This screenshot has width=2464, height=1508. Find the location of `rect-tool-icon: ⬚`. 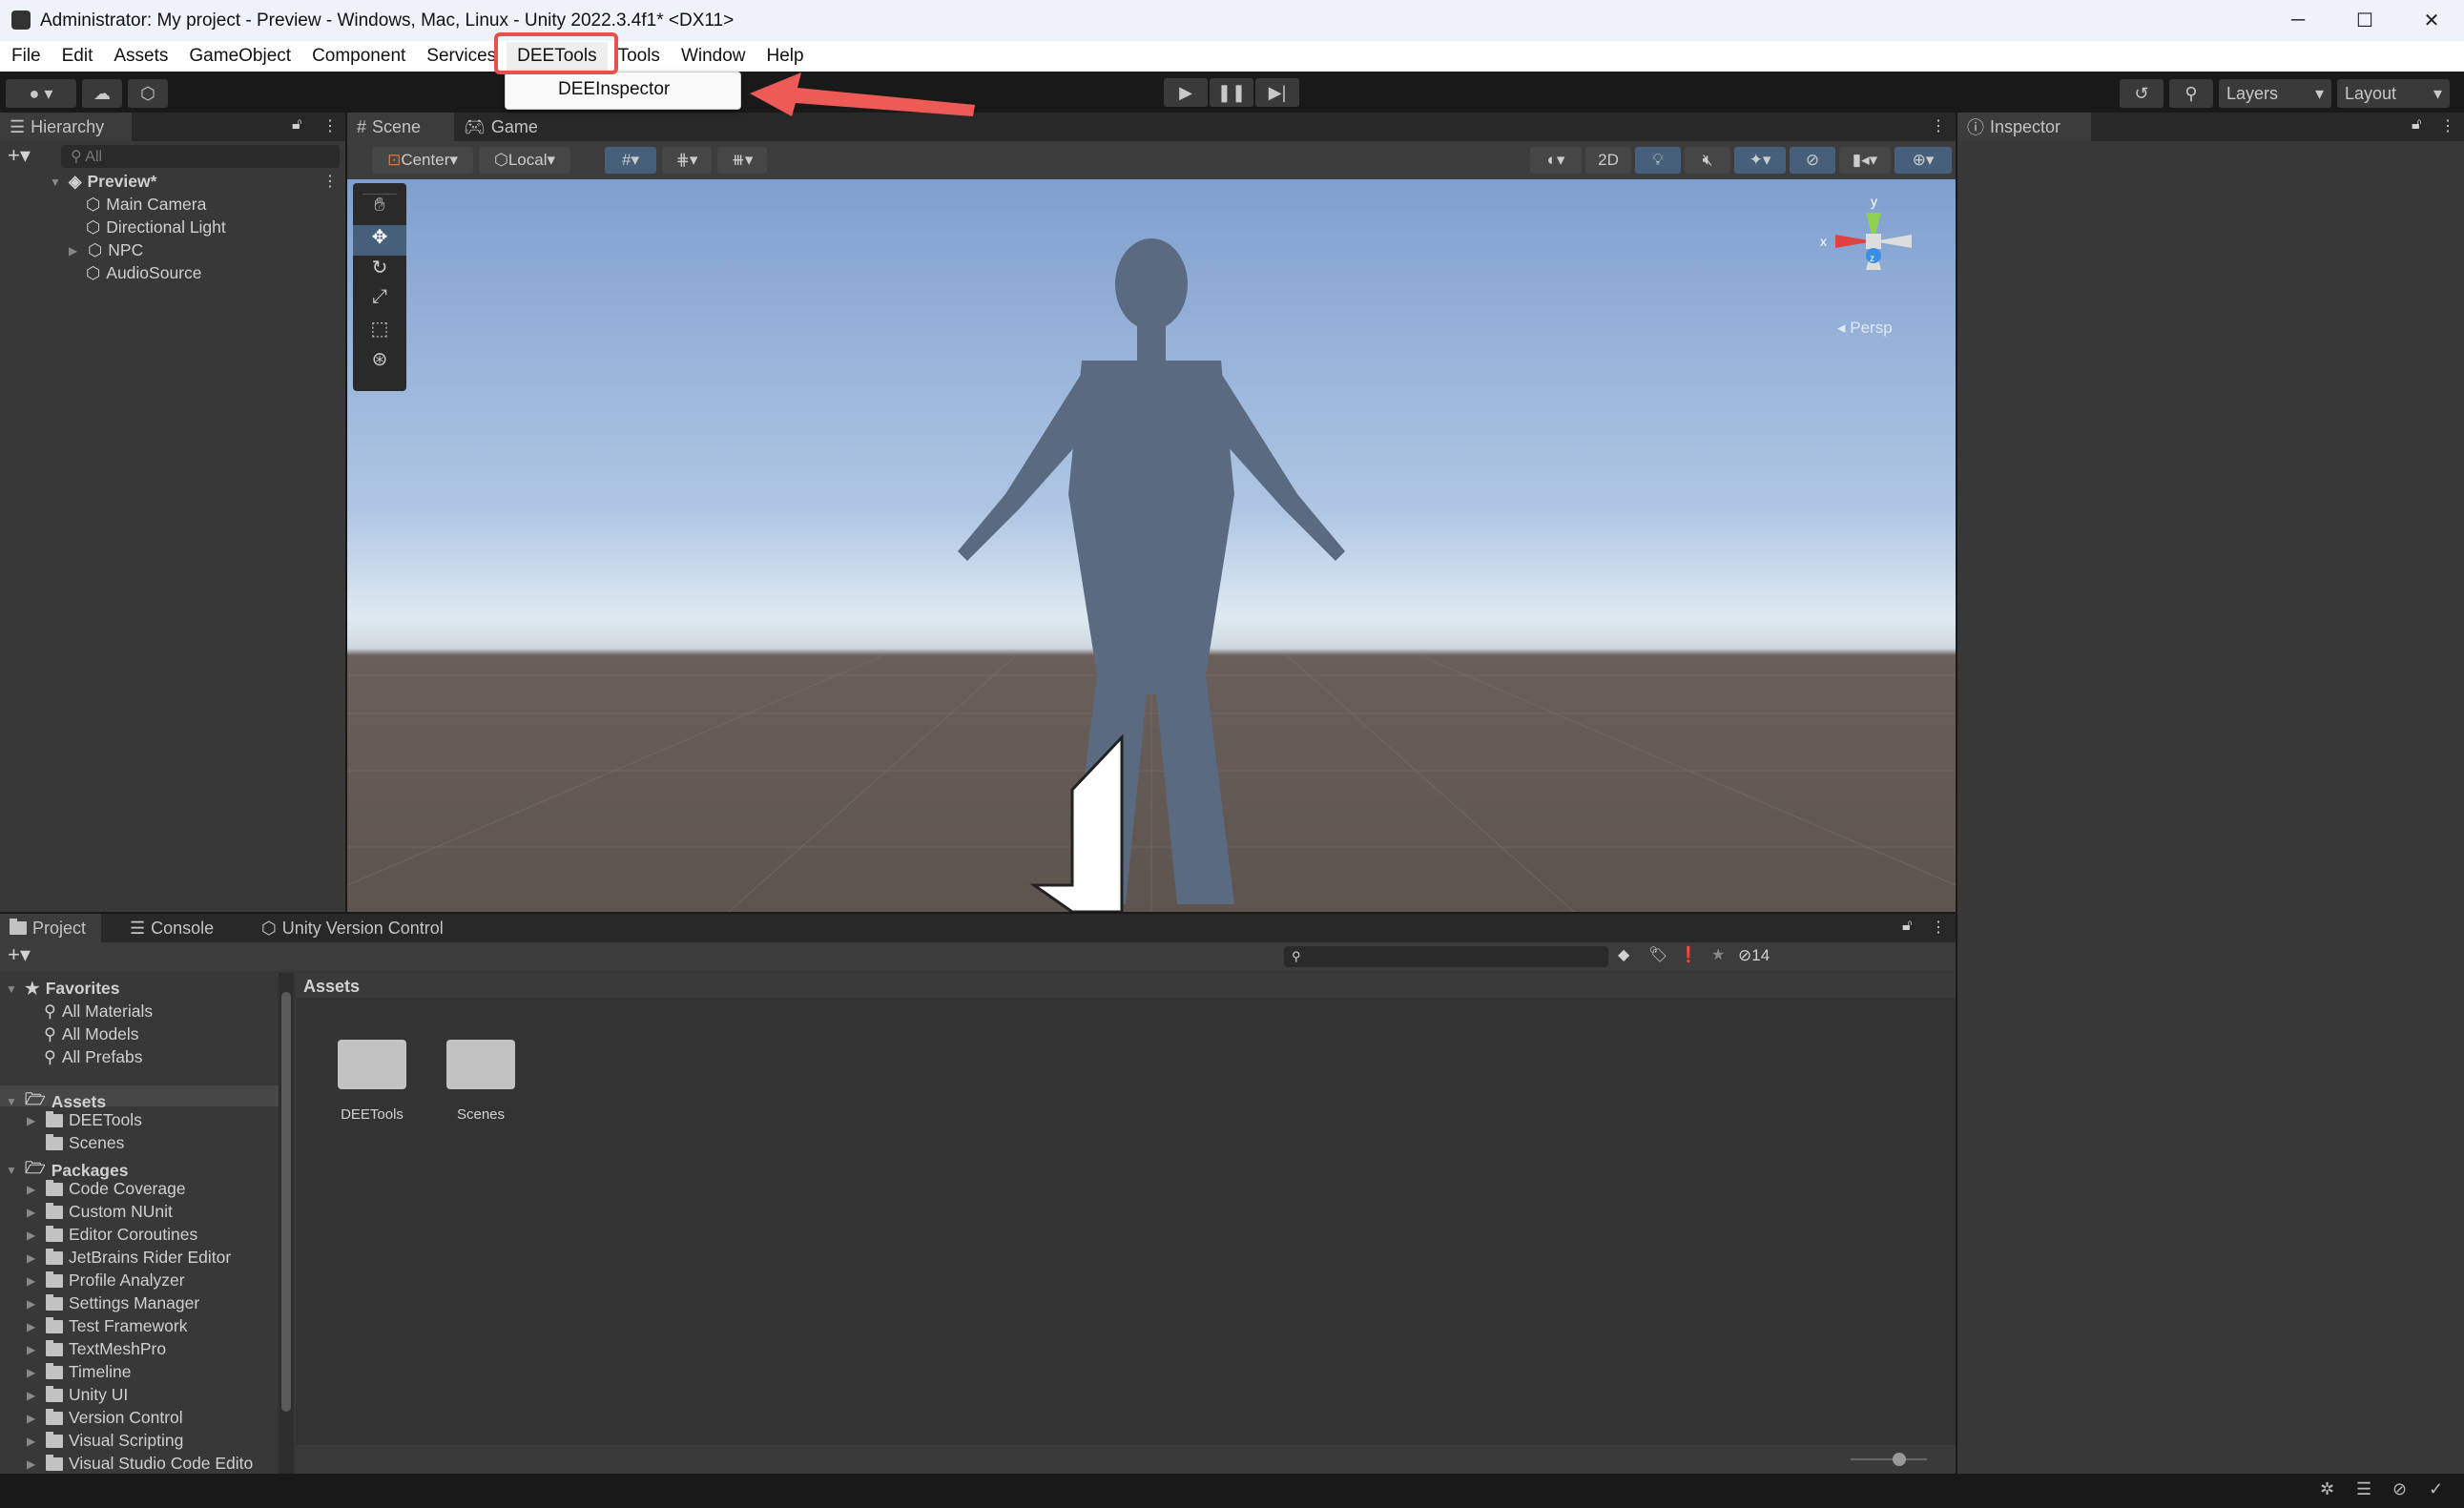

rect-tool-icon: ⬚ is located at coordinates (379, 332).